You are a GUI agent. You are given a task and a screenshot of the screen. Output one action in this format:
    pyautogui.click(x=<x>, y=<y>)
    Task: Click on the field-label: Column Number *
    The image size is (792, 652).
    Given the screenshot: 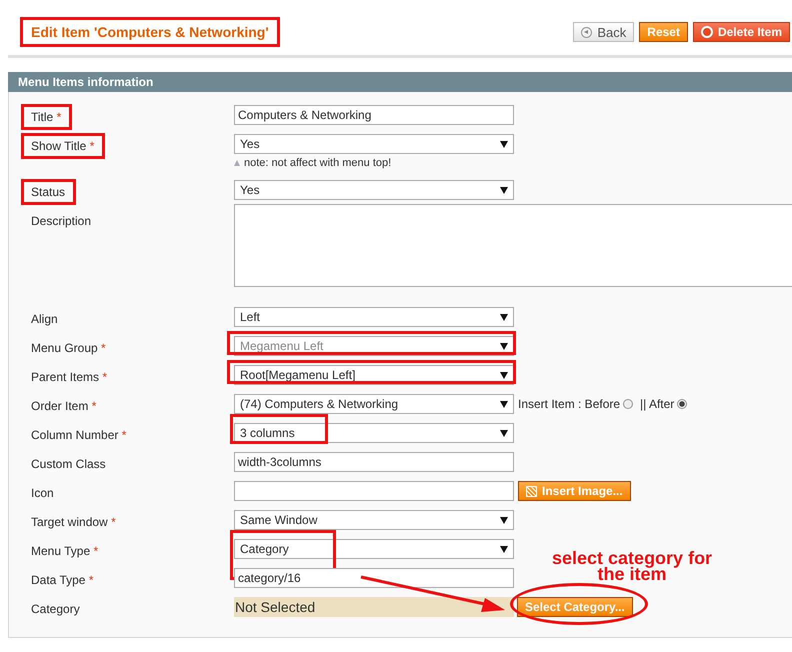 What is the action you would take?
    pyautogui.click(x=79, y=435)
    